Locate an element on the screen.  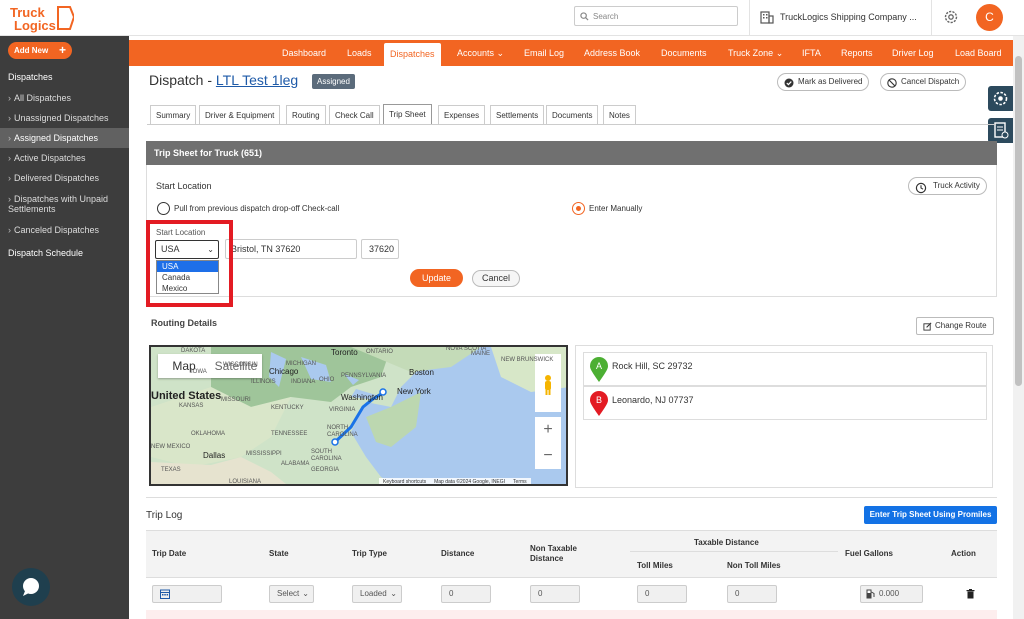
tab-expenses: Expenses is located at coordinates (462, 114).